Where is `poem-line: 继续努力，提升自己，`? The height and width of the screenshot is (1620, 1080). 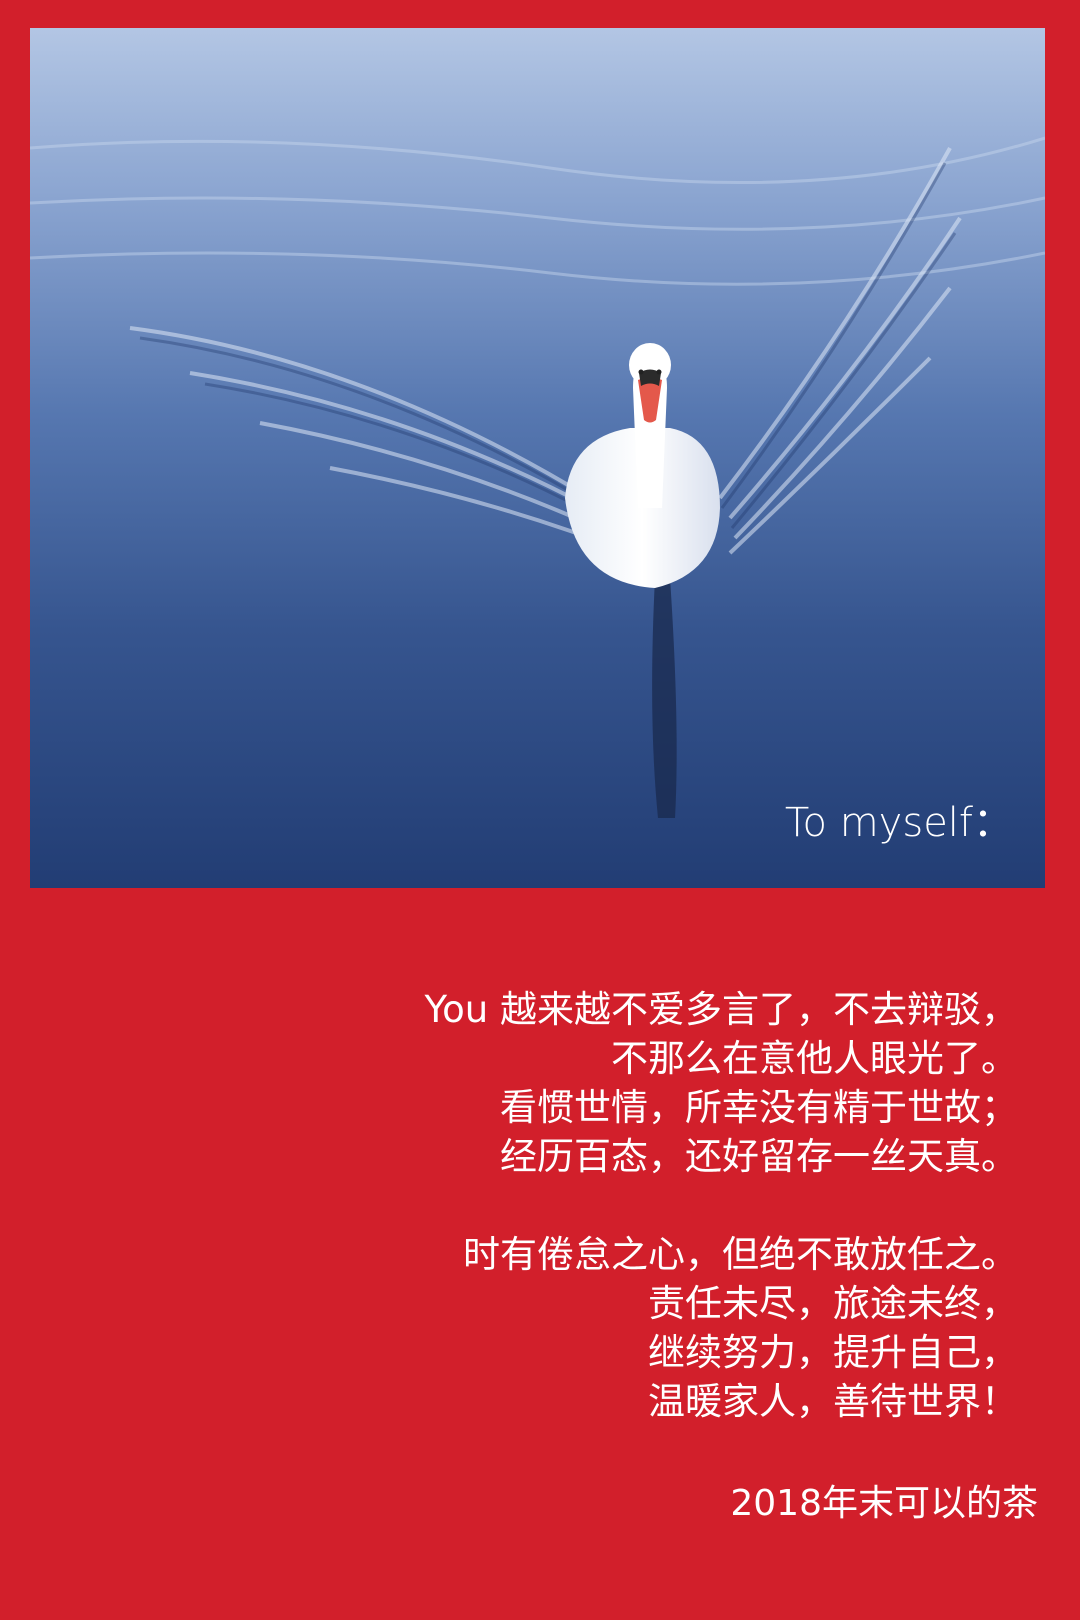 poem-line: 继续努力，提升自己， is located at coordinates (833, 1352).